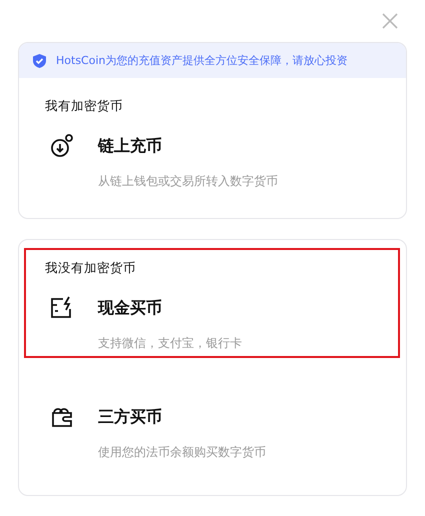  What do you see at coordinates (170, 343) in the screenshot?
I see `option-description: 支持微信，支付宝，银行卡` at bounding box center [170, 343].